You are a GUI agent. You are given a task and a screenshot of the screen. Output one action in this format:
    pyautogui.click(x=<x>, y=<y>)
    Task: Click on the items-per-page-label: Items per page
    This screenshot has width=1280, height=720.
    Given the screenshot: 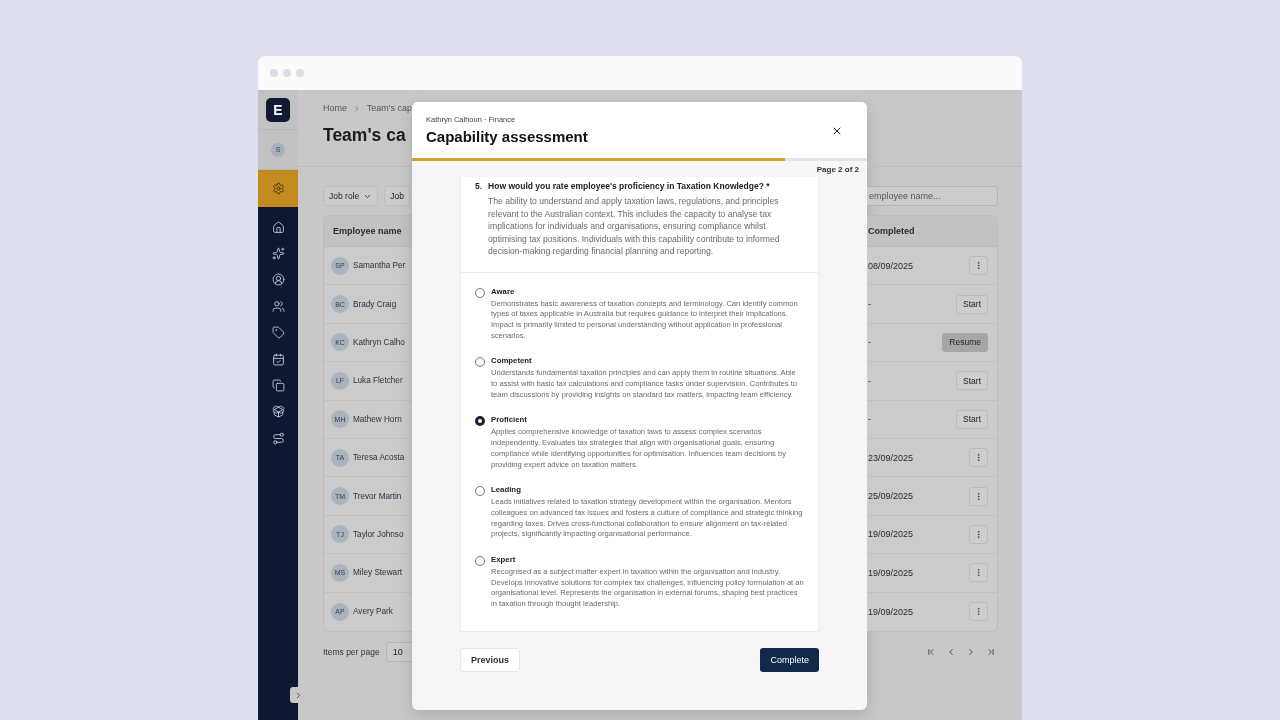 What is the action you would take?
    pyautogui.click(x=351, y=651)
    